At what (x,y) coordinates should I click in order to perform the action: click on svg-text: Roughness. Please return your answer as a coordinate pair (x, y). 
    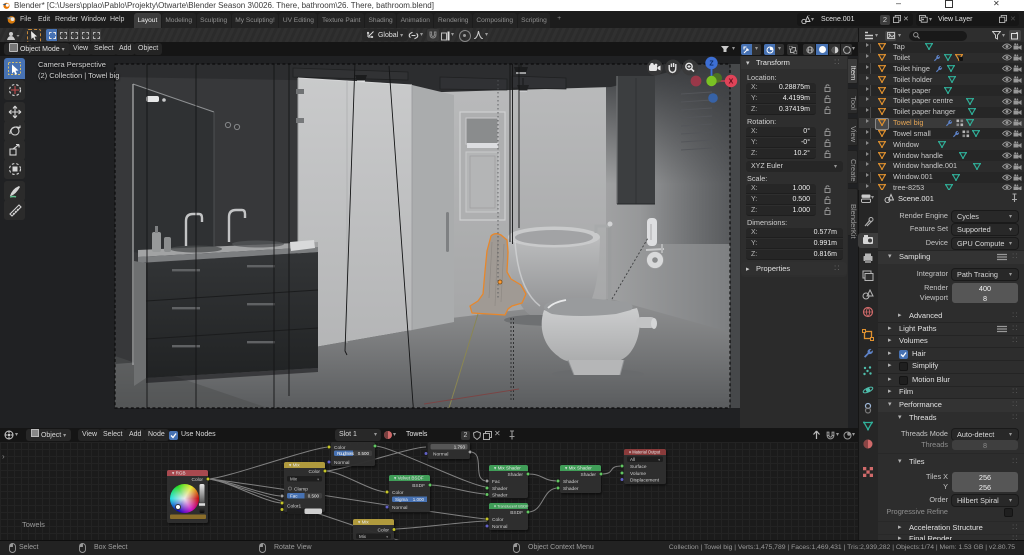
    Looking at the image, I should click on (346, 453).